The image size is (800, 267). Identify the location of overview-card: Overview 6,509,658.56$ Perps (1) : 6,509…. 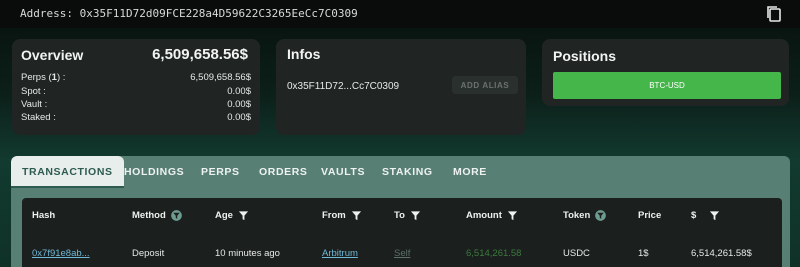
(136, 87).